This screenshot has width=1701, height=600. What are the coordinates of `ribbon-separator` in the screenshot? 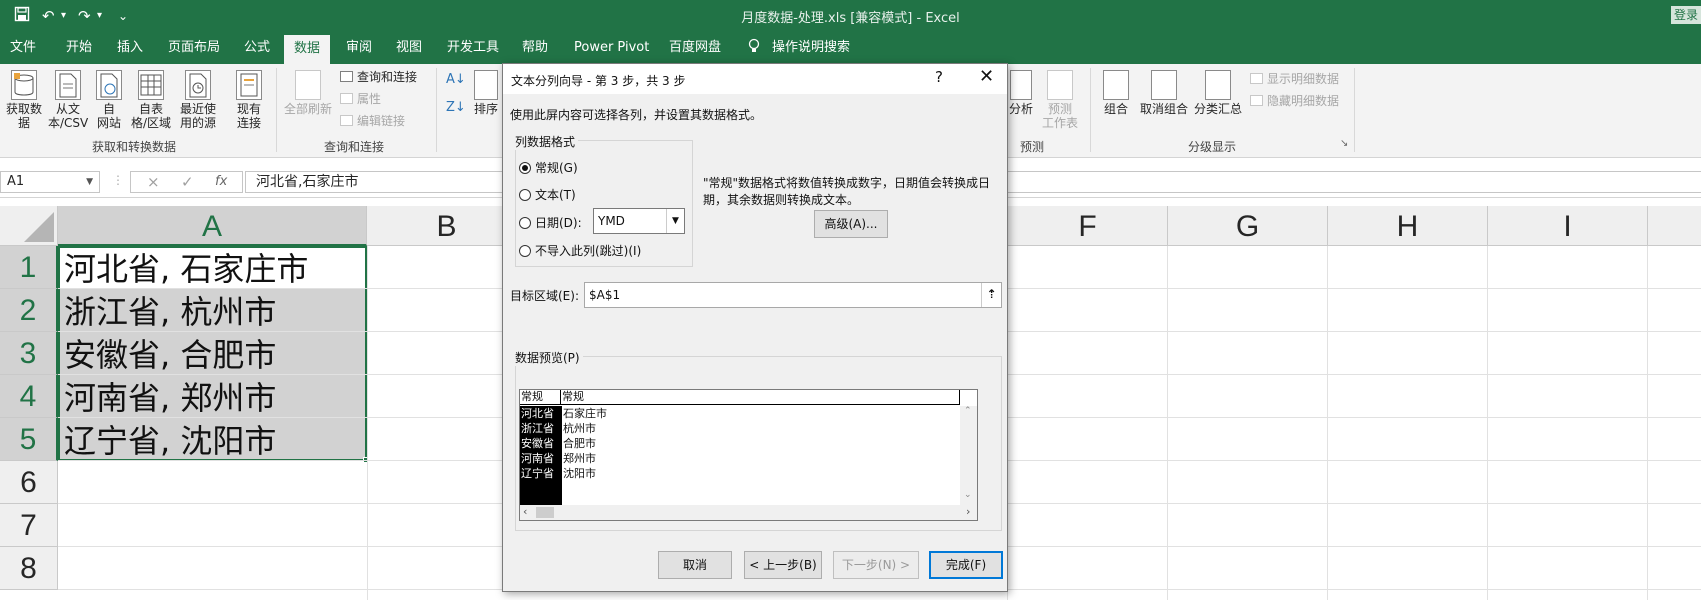 It's located at (1354, 110).